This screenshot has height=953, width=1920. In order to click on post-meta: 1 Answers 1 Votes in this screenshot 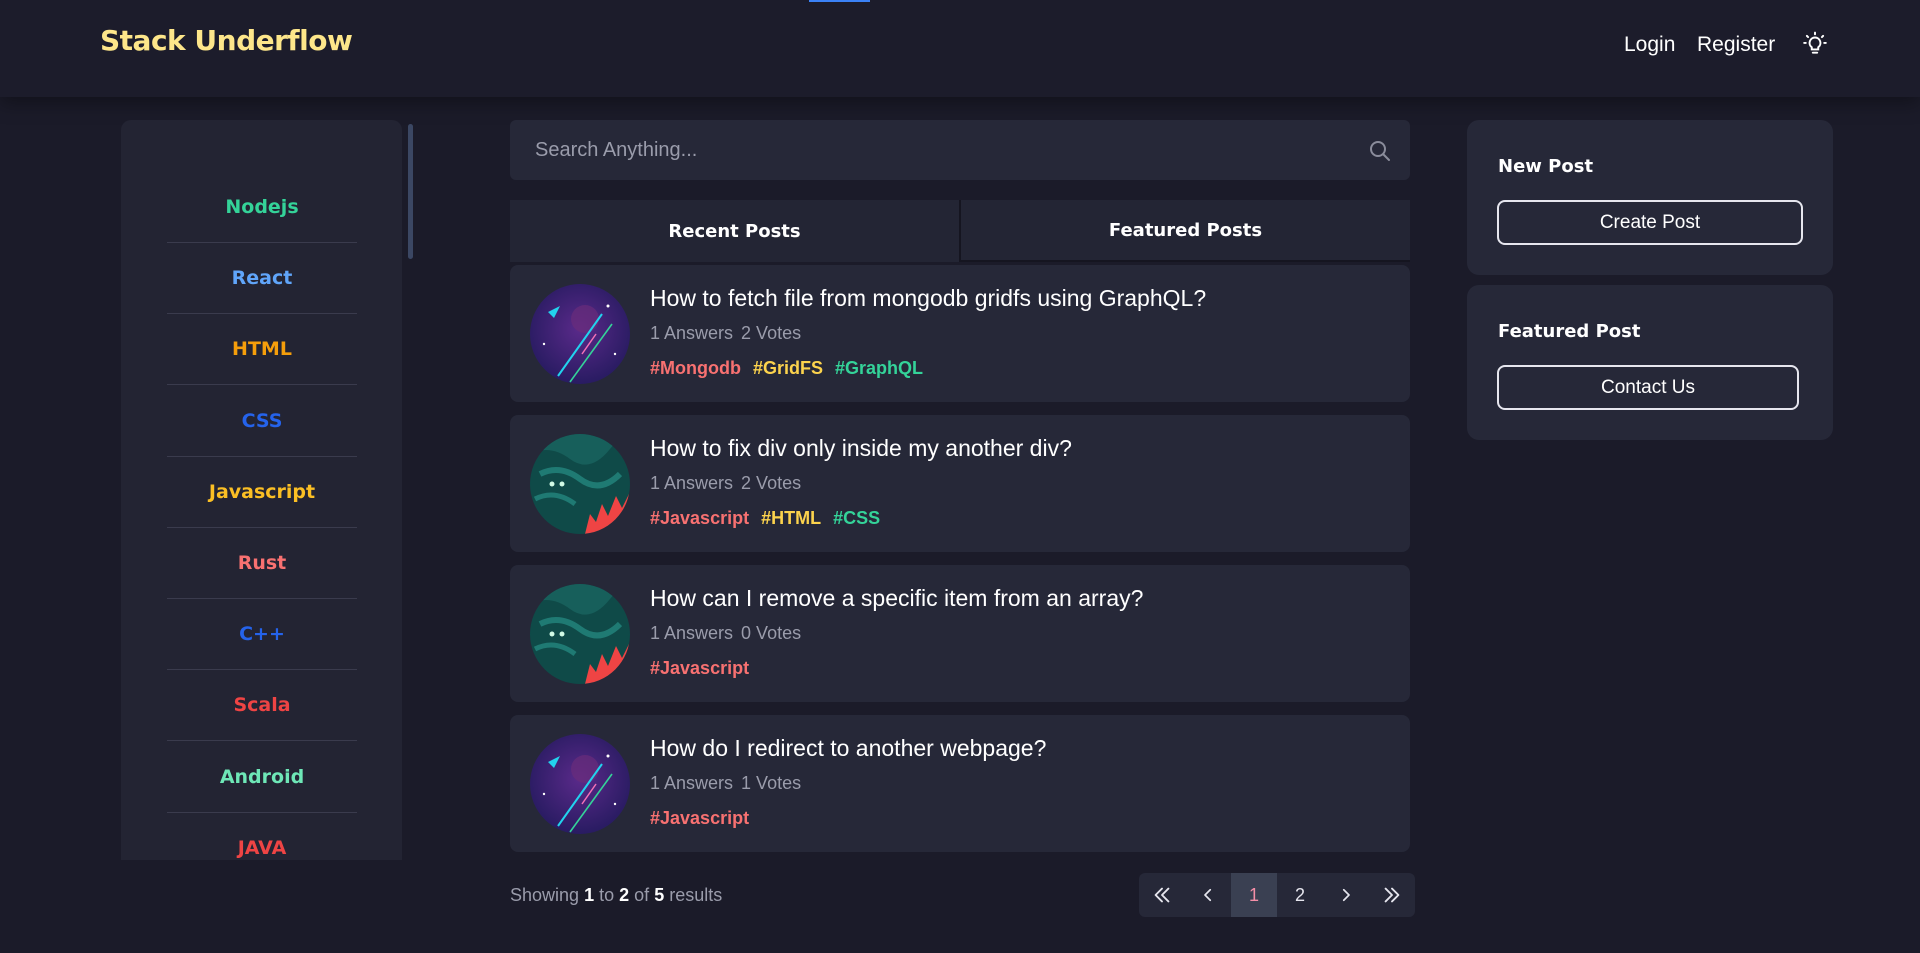, I will do `click(725, 783)`.